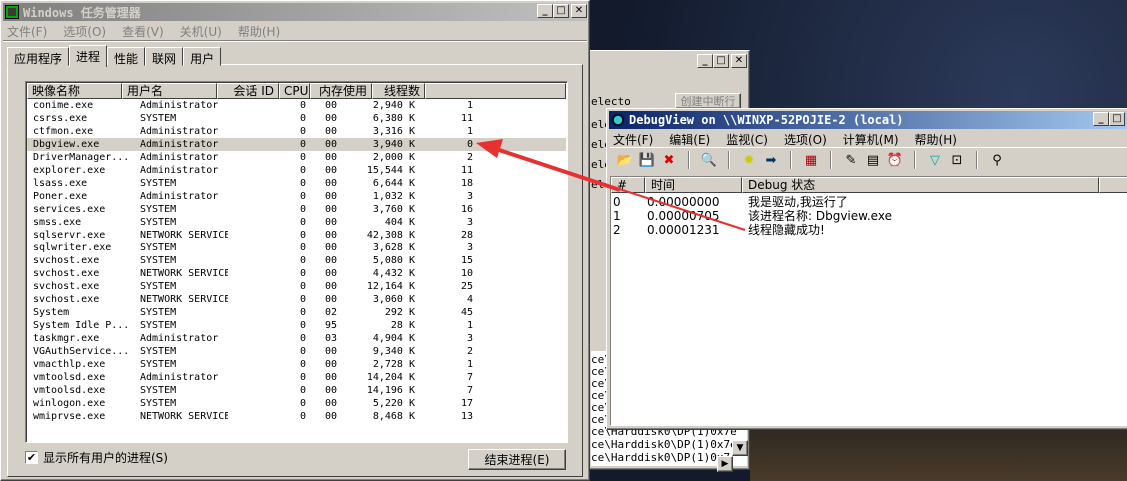 The image size is (1127, 481). I want to click on arrow-shaft-thick, so click(555, 168).